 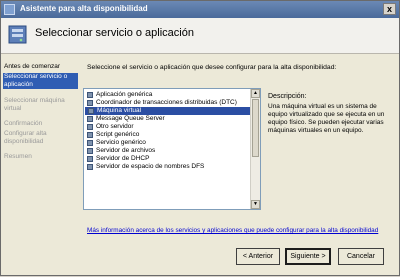 What do you see at coordinates (258, 256) in the screenshot?
I see `back-button: < Anterior` at bounding box center [258, 256].